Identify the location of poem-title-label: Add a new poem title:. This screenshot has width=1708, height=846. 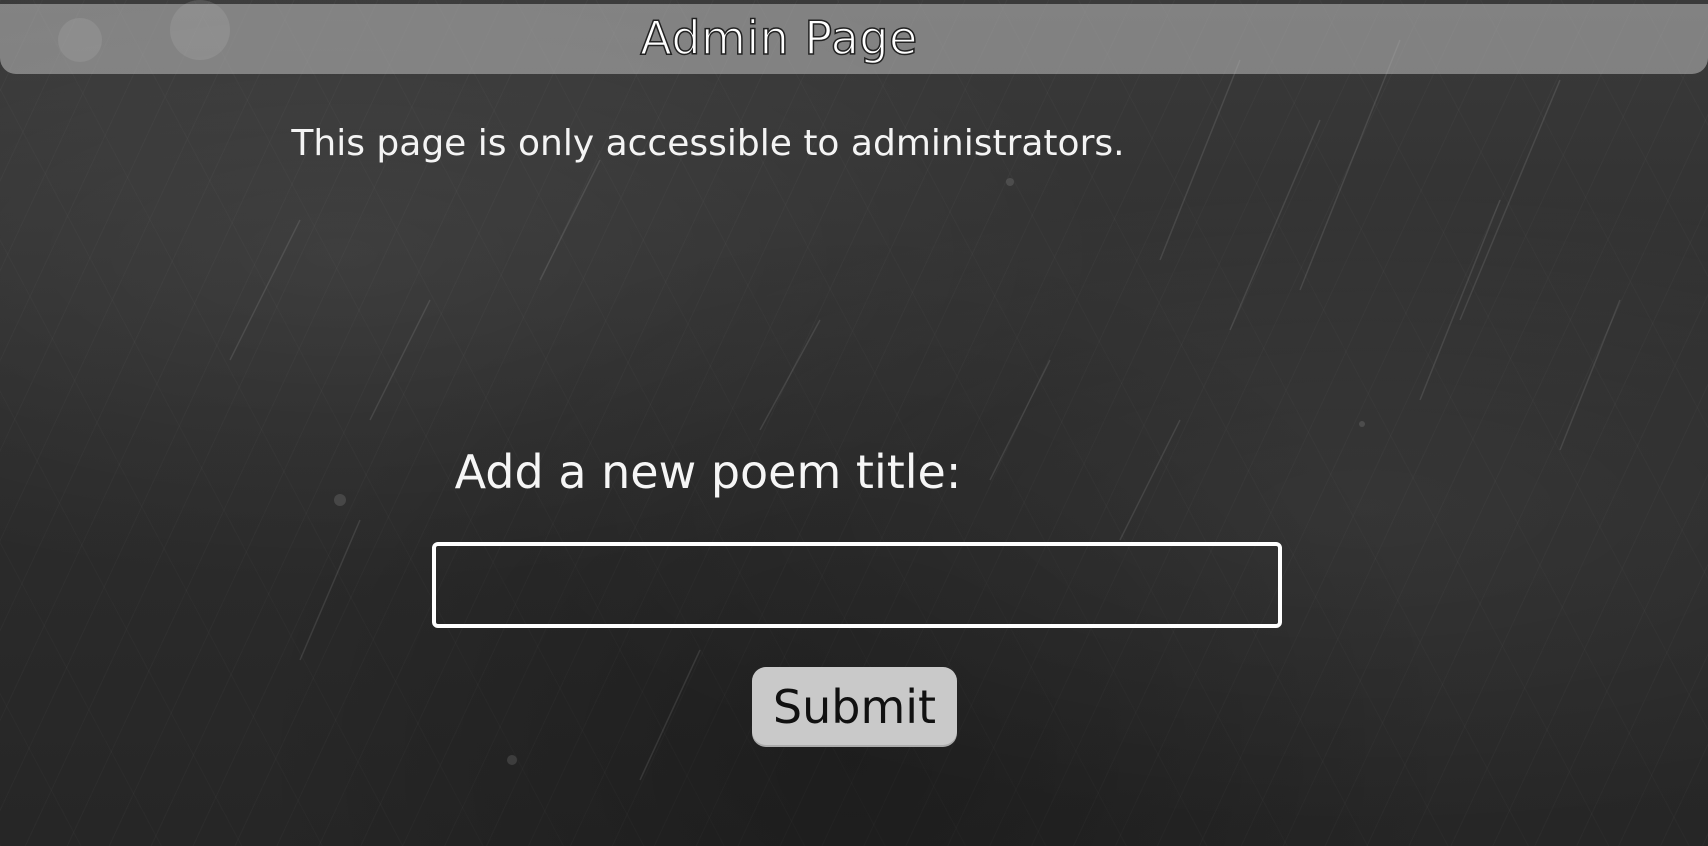
(708, 472).